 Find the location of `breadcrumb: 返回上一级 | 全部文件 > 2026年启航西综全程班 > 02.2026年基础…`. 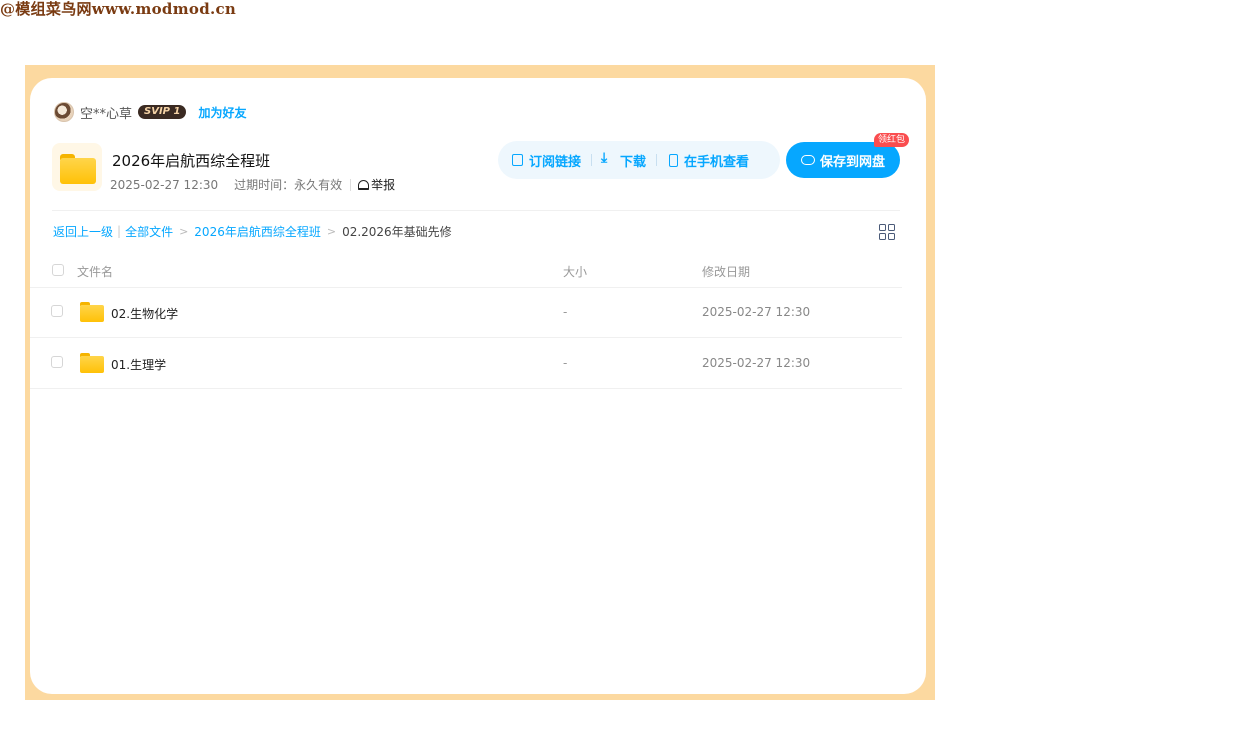

breadcrumb: 返回上一级 | 全部文件 > 2026年启航西综全程班 > 02.2026年基础… is located at coordinates (252, 231).